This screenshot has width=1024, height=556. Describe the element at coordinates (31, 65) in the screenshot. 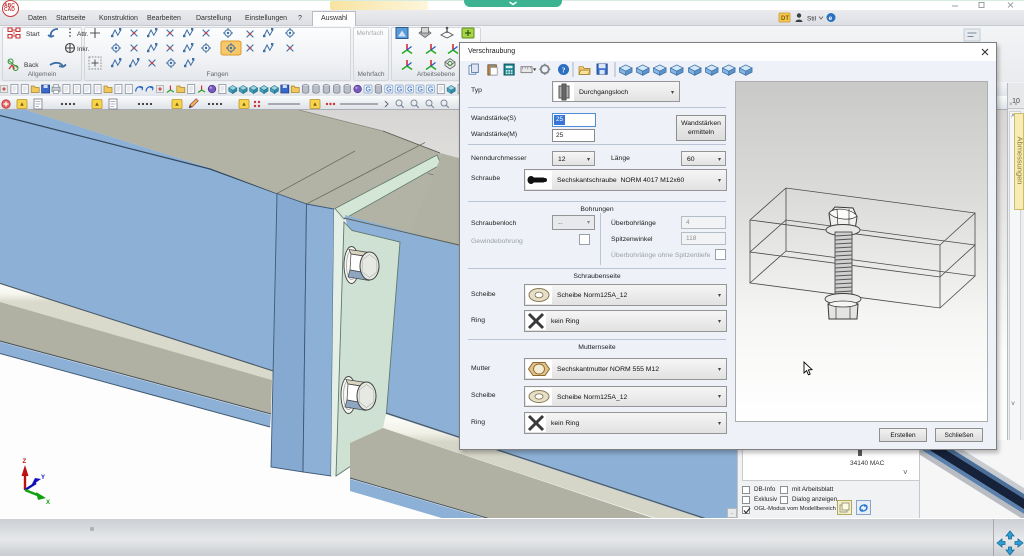

I see `svg-text: Back` at that location.